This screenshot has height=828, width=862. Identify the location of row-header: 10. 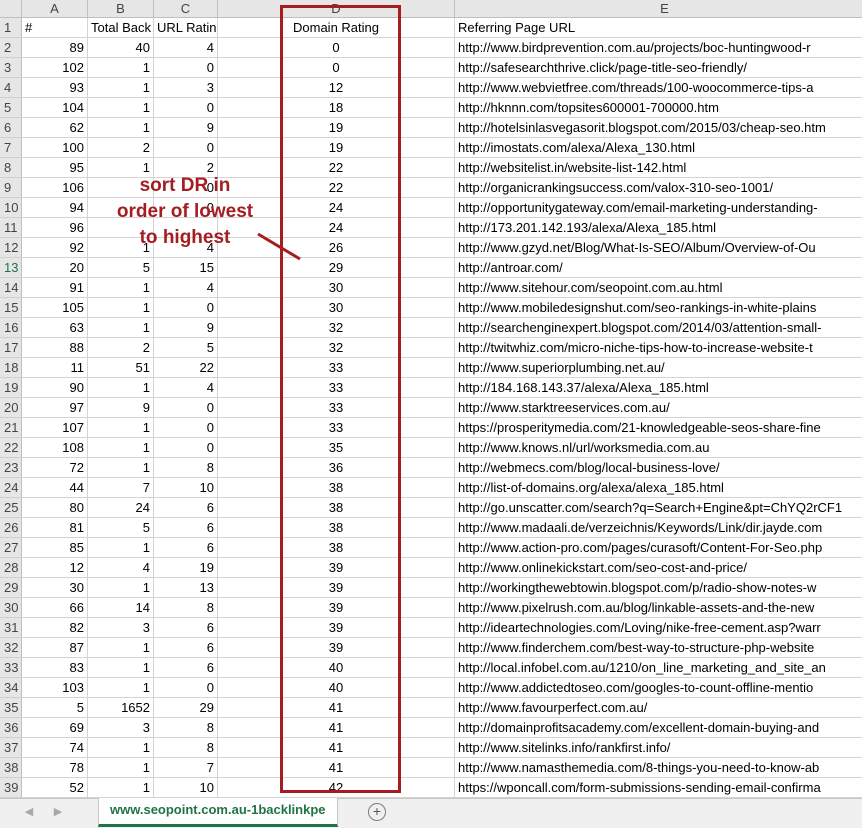
(11, 208).